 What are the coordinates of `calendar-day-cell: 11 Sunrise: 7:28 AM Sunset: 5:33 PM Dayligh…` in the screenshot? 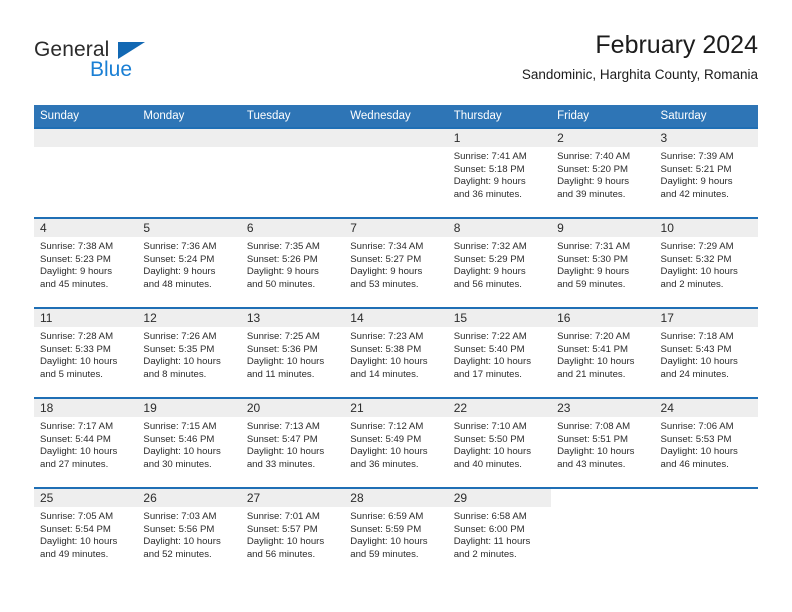 It's located at (86, 352).